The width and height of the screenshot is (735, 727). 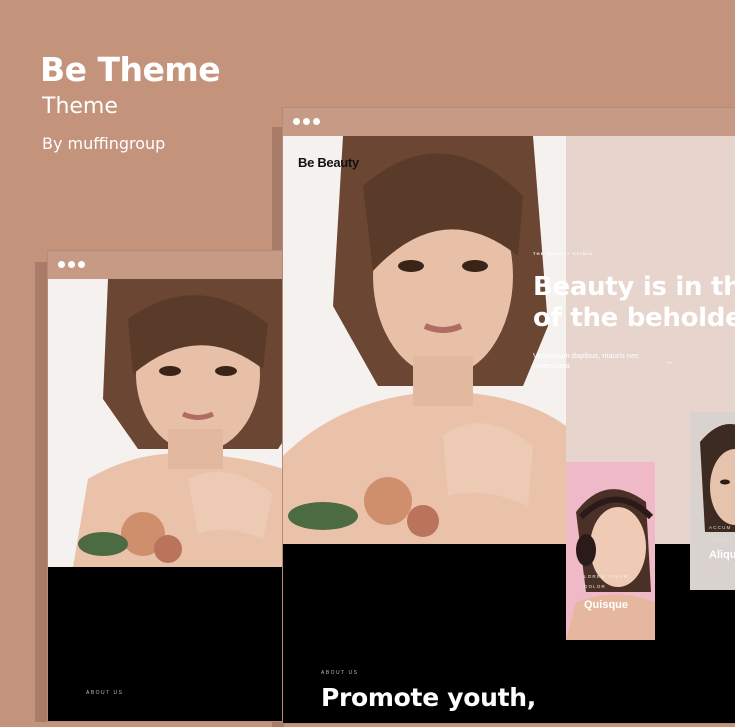 What do you see at coordinates (634, 302) in the screenshot?
I see `hero-heading: Beauty is in the of the beholder` at bounding box center [634, 302].